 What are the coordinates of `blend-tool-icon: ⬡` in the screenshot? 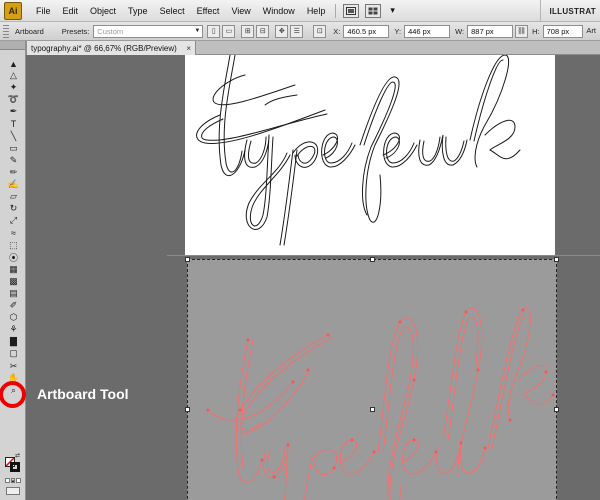 It's located at (13, 317).